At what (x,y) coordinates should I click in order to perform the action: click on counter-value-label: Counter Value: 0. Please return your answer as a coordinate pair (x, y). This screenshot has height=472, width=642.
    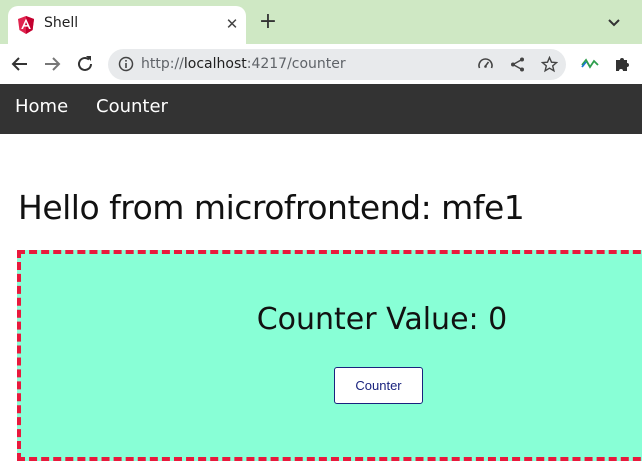
    Looking at the image, I should click on (382, 319).